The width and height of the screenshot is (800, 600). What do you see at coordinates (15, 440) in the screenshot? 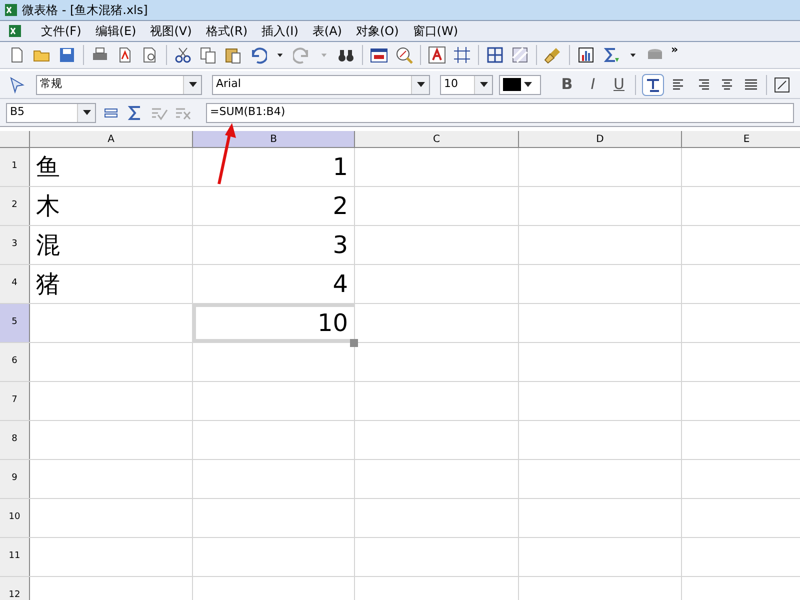
I see `row-header: 8` at bounding box center [15, 440].